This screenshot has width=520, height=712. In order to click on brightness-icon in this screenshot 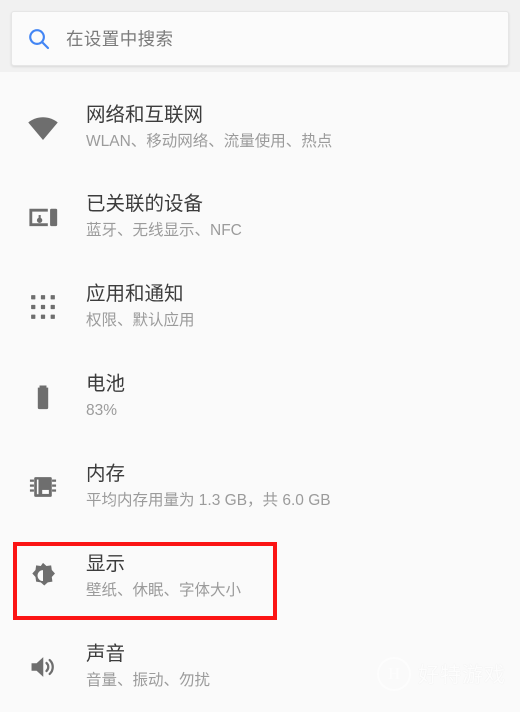, I will do `click(43, 577)`.